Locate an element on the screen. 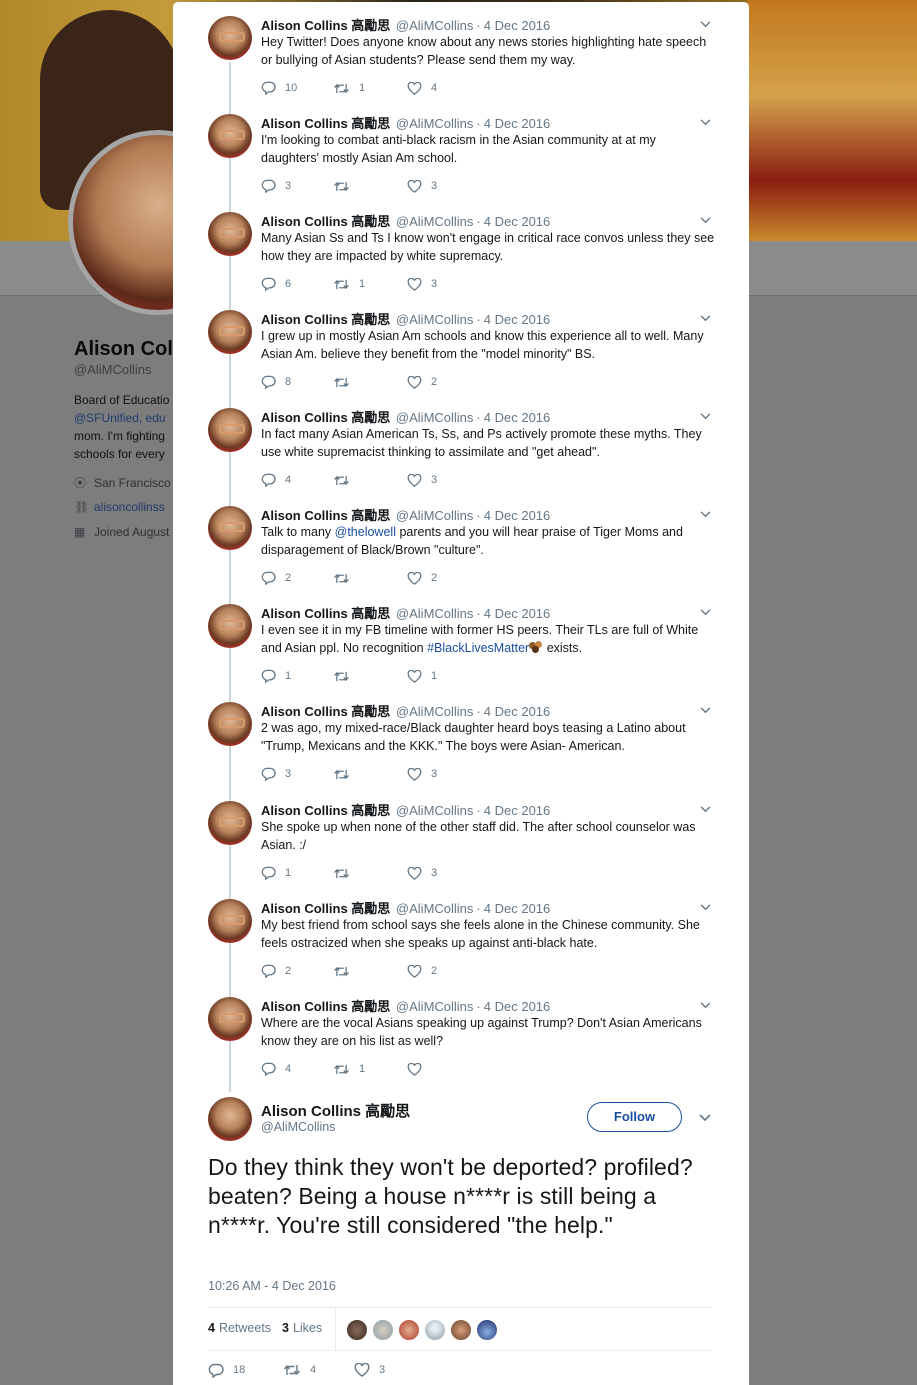 The width and height of the screenshot is (917, 1385). website-link: alisoncollinss is located at coordinates (129, 507).